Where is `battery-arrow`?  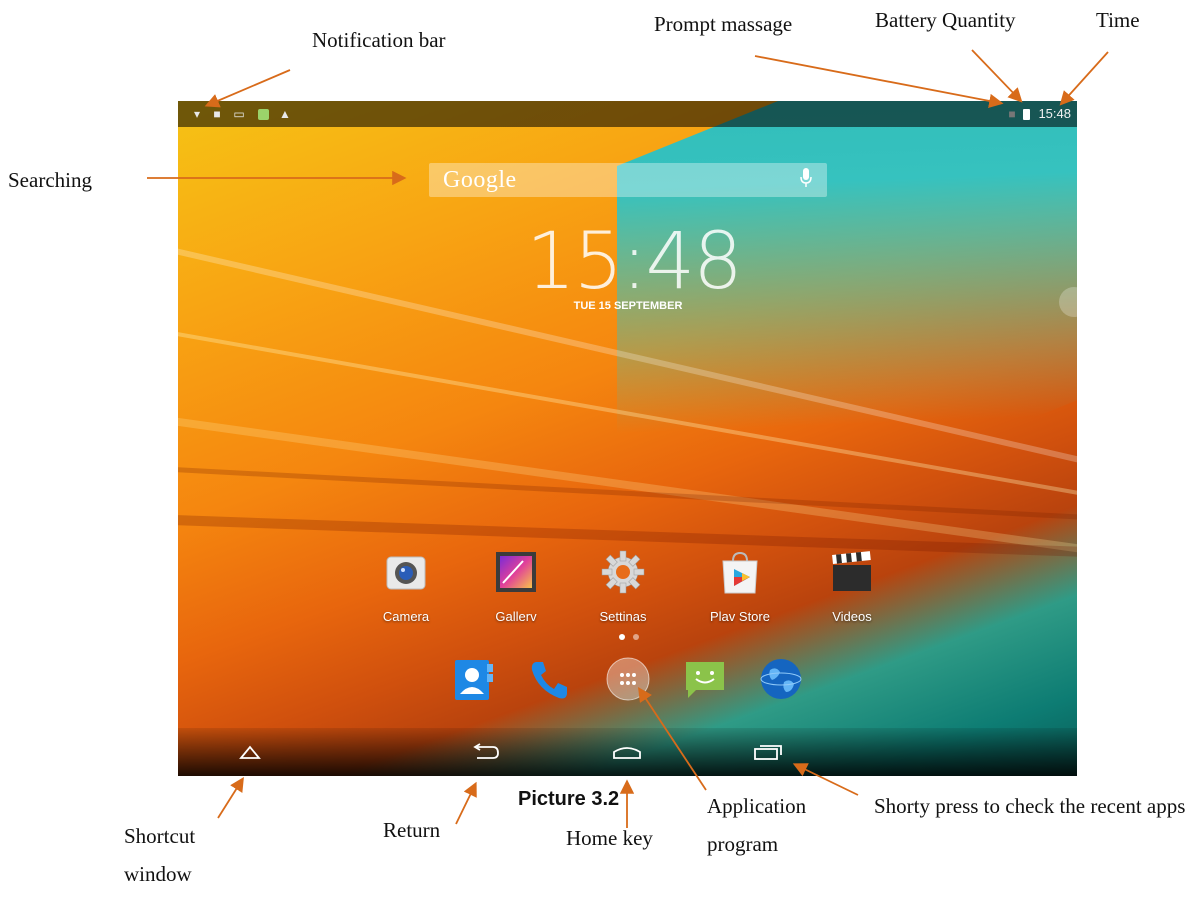
battery-arrow is located at coordinates (997, 76).